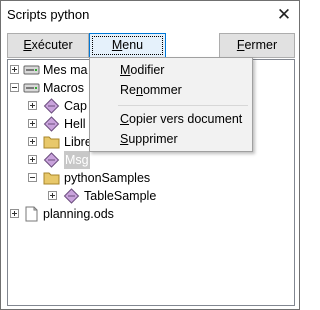  I want to click on tree-item-label: Libre, so click(78, 142).